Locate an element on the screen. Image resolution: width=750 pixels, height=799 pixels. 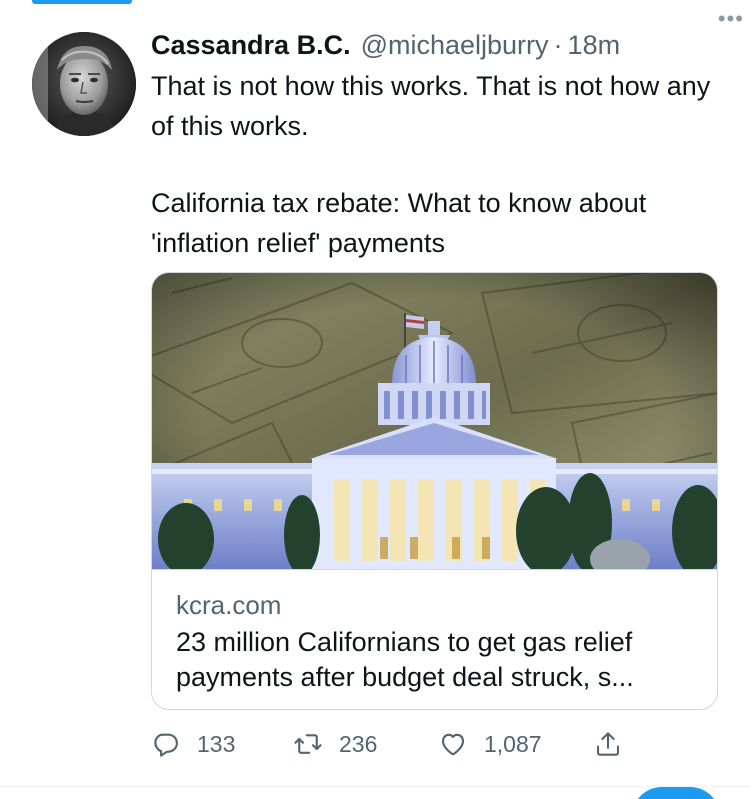
avatar is located at coordinates (84, 84).